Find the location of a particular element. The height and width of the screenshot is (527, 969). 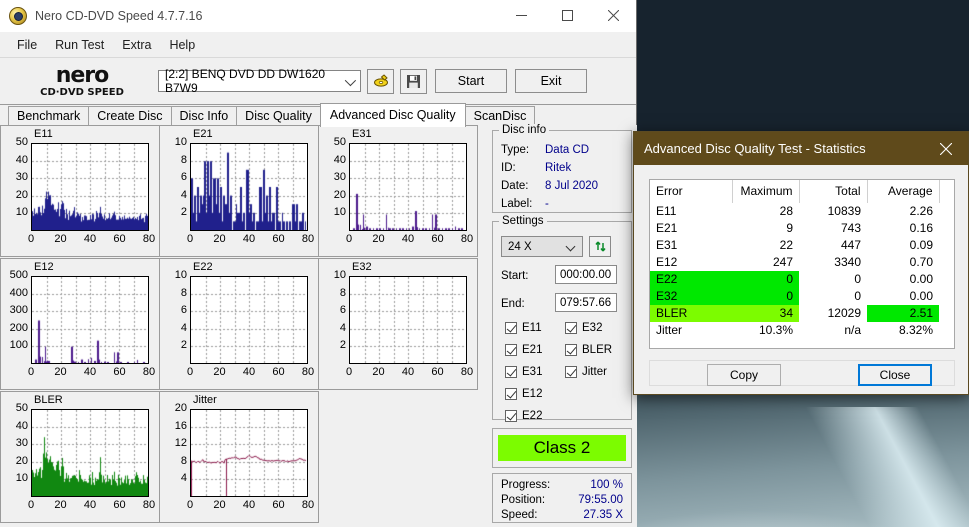

table-row: E32 0 0 0.00 is located at coordinates (802, 296).